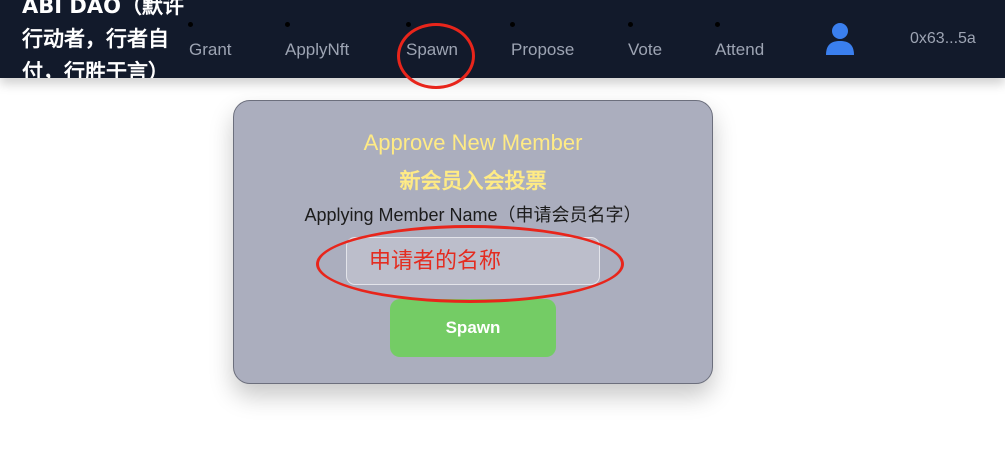  Describe the element at coordinates (542, 50) in the screenshot. I see `nav-item-propose: Propose` at that location.